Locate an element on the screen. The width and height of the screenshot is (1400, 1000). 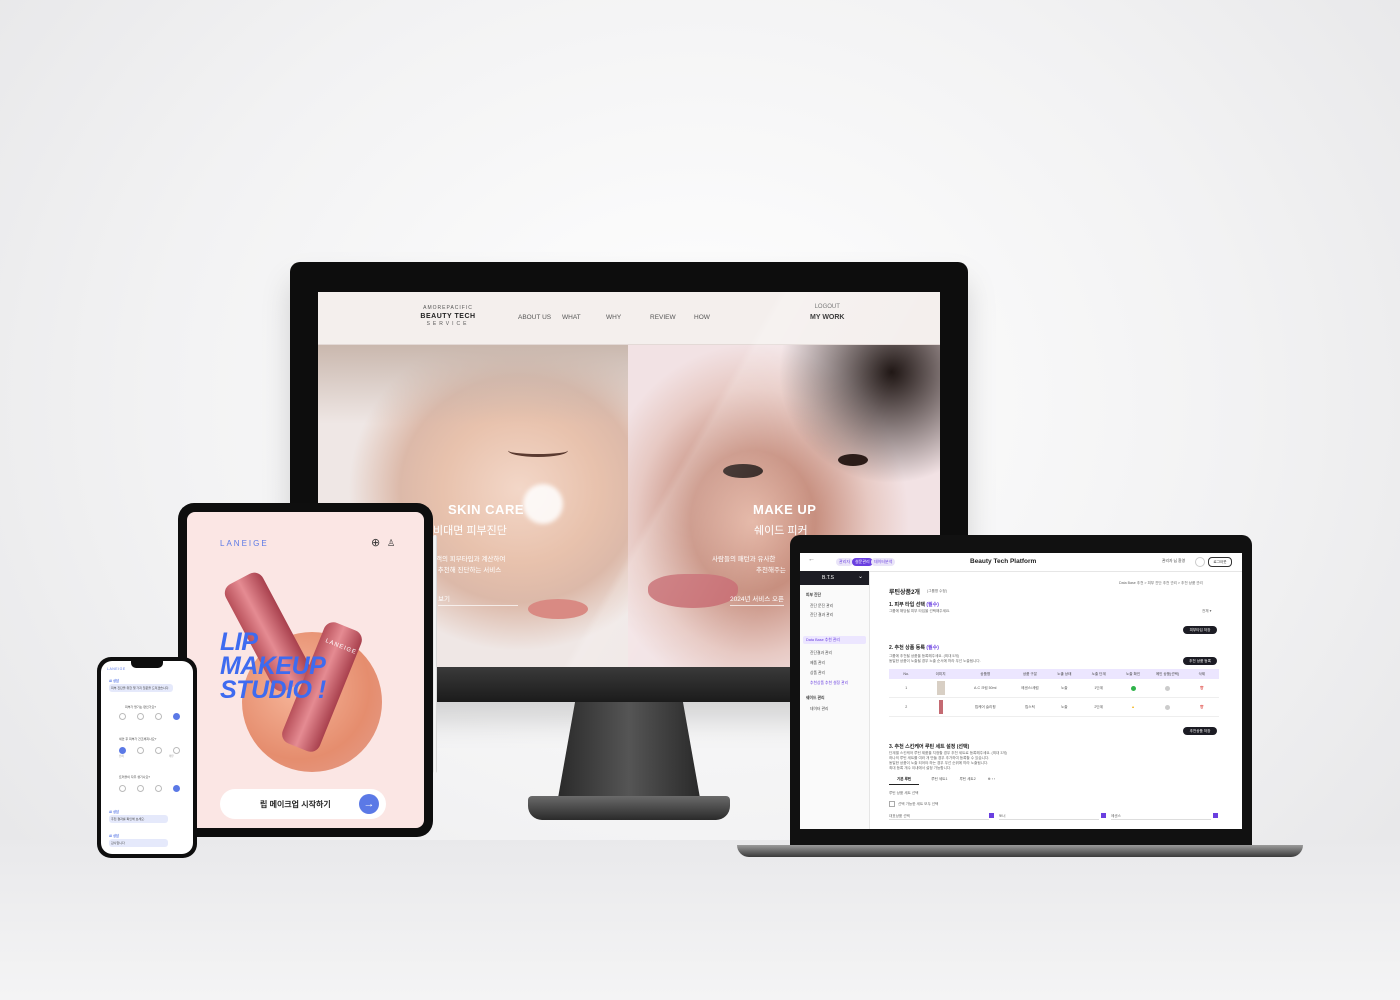
col-image: 이미지 is located at coordinates (940, 674).